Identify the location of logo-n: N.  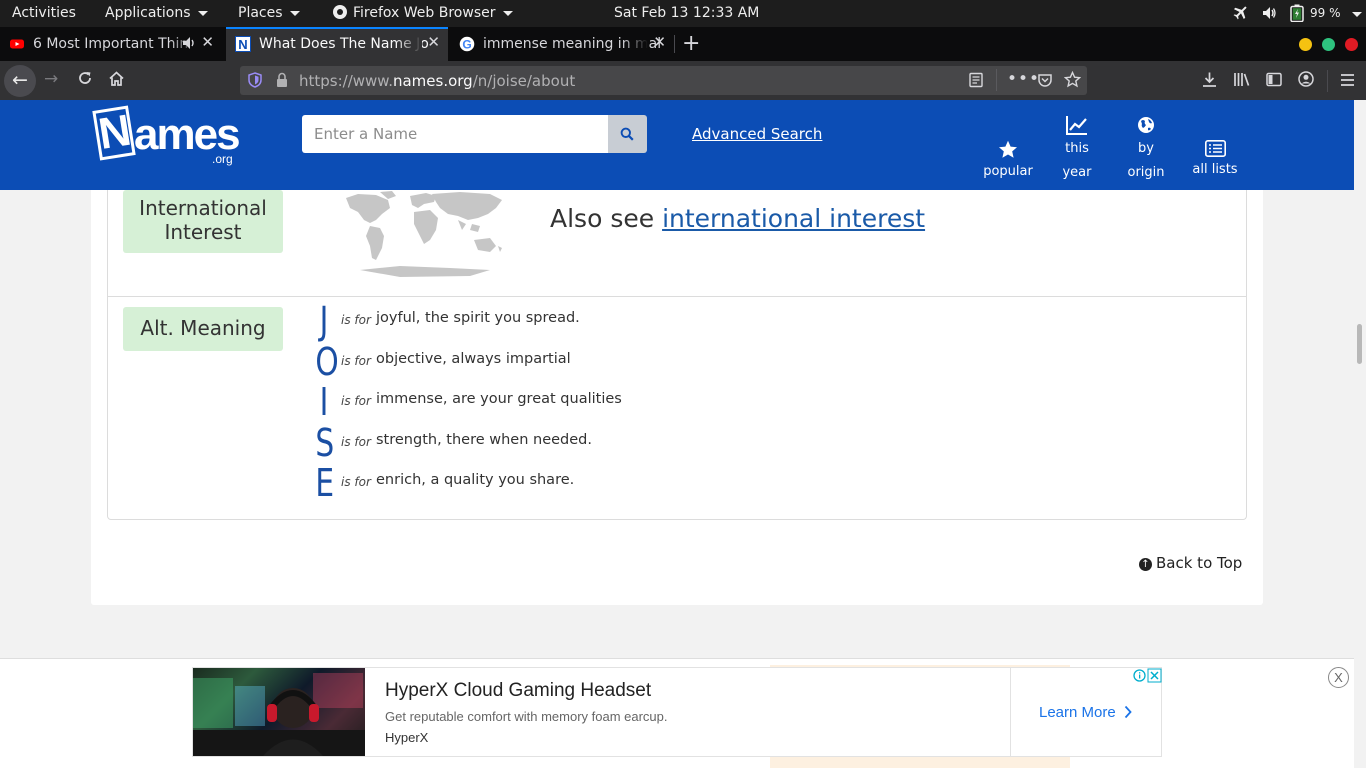
(114, 133).